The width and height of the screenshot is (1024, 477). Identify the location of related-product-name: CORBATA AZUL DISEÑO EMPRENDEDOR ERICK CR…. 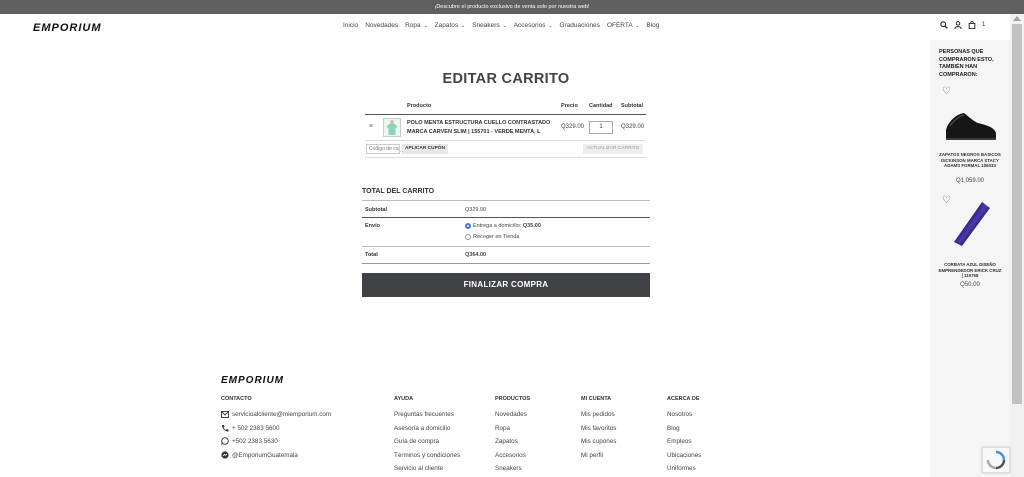
(970, 270).